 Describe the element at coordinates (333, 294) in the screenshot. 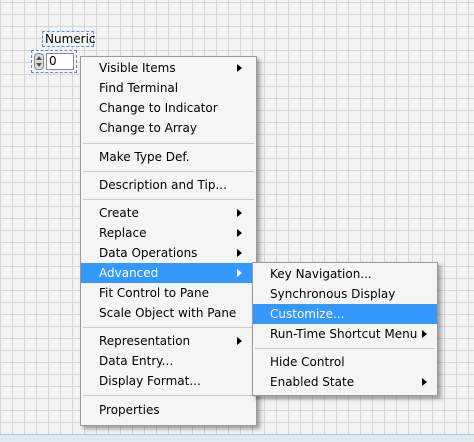

I see `menu-item-label: Synchronous Display` at that location.